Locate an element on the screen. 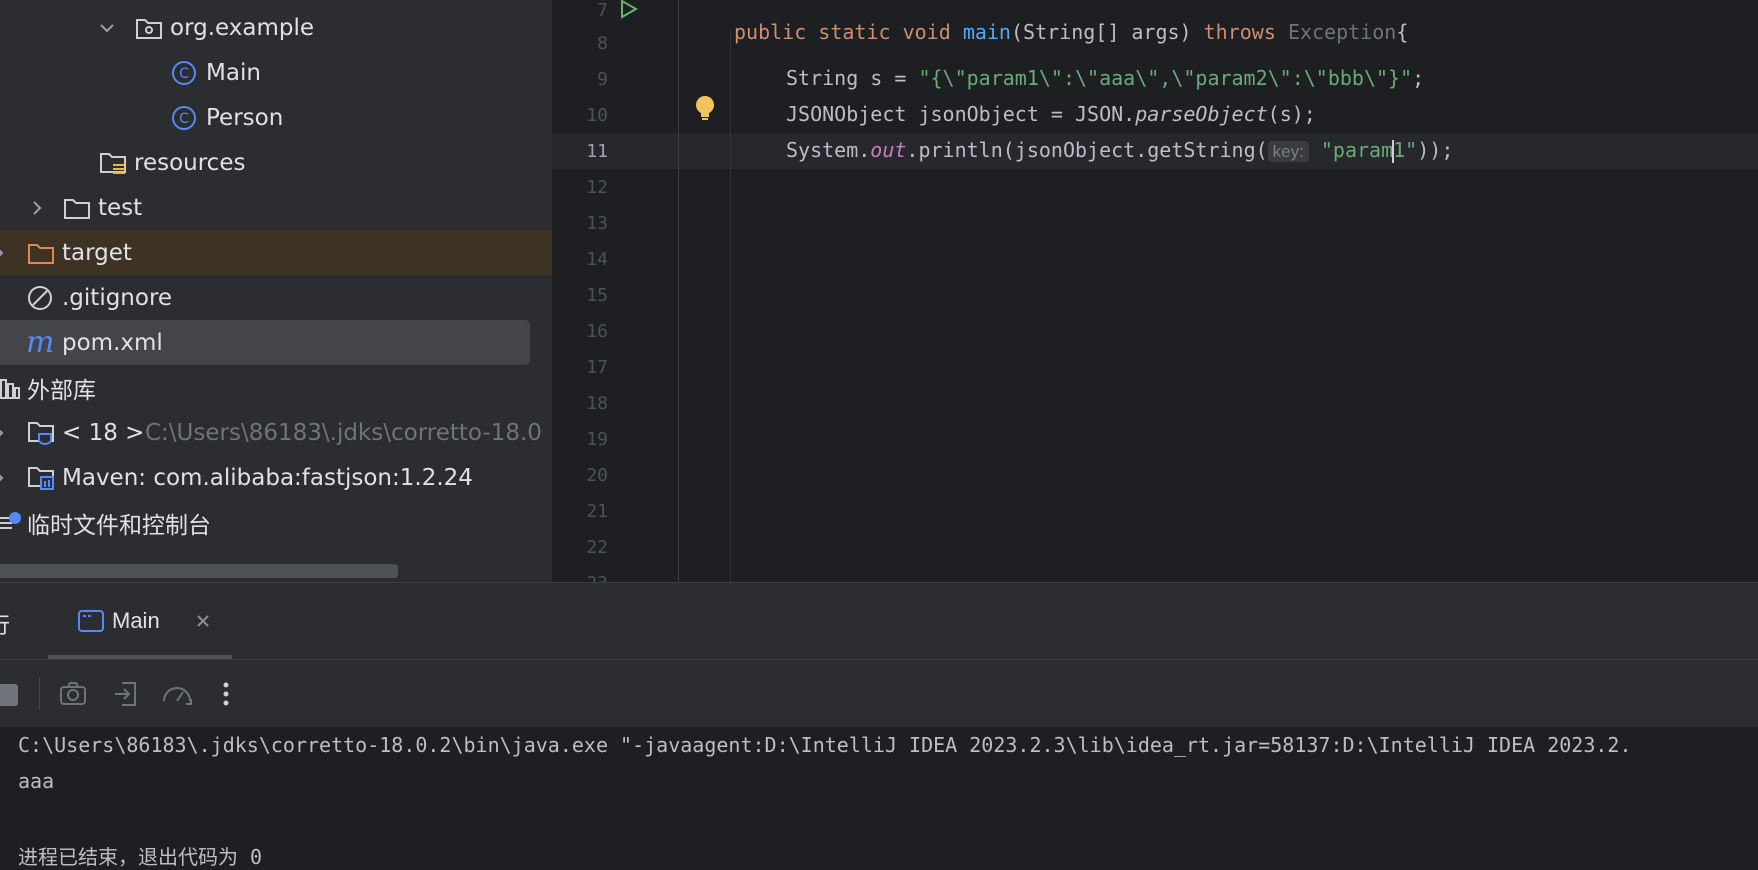 The image size is (1758, 870). scratches-icon is located at coordinates (11, 523).